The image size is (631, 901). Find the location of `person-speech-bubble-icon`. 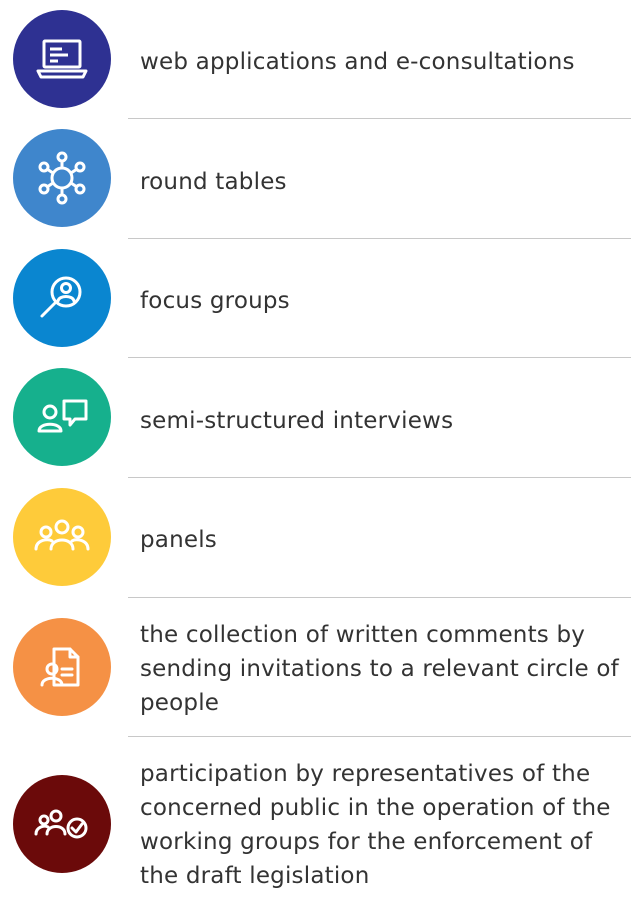

person-speech-bubble-icon is located at coordinates (62, 417).